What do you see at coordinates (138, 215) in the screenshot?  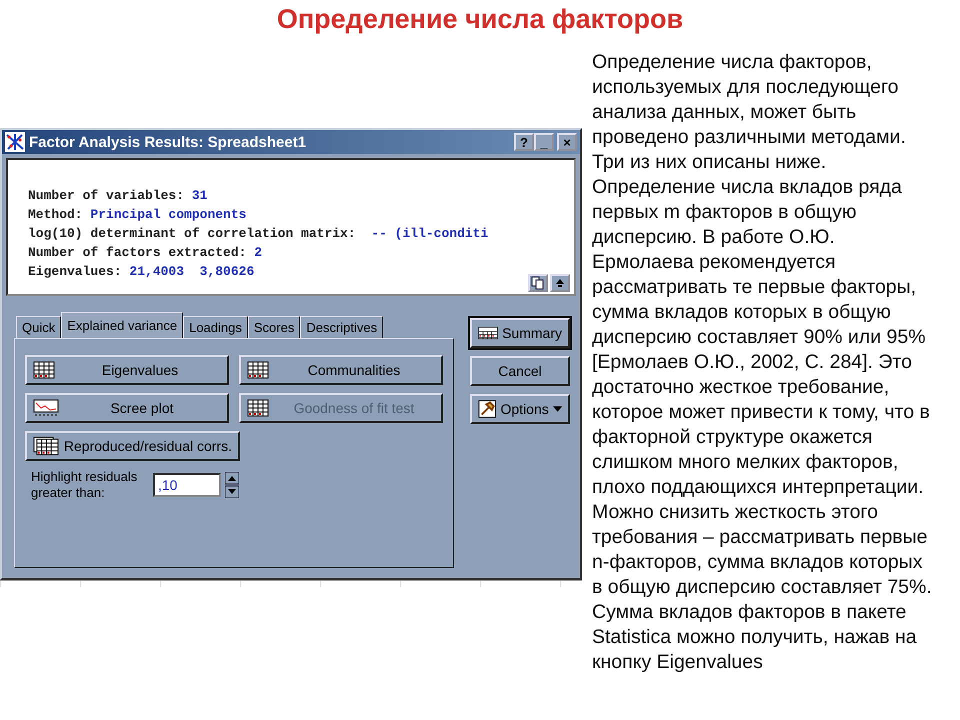 I see `output-line: Method: Principal components` at bounding box center [138, 215].